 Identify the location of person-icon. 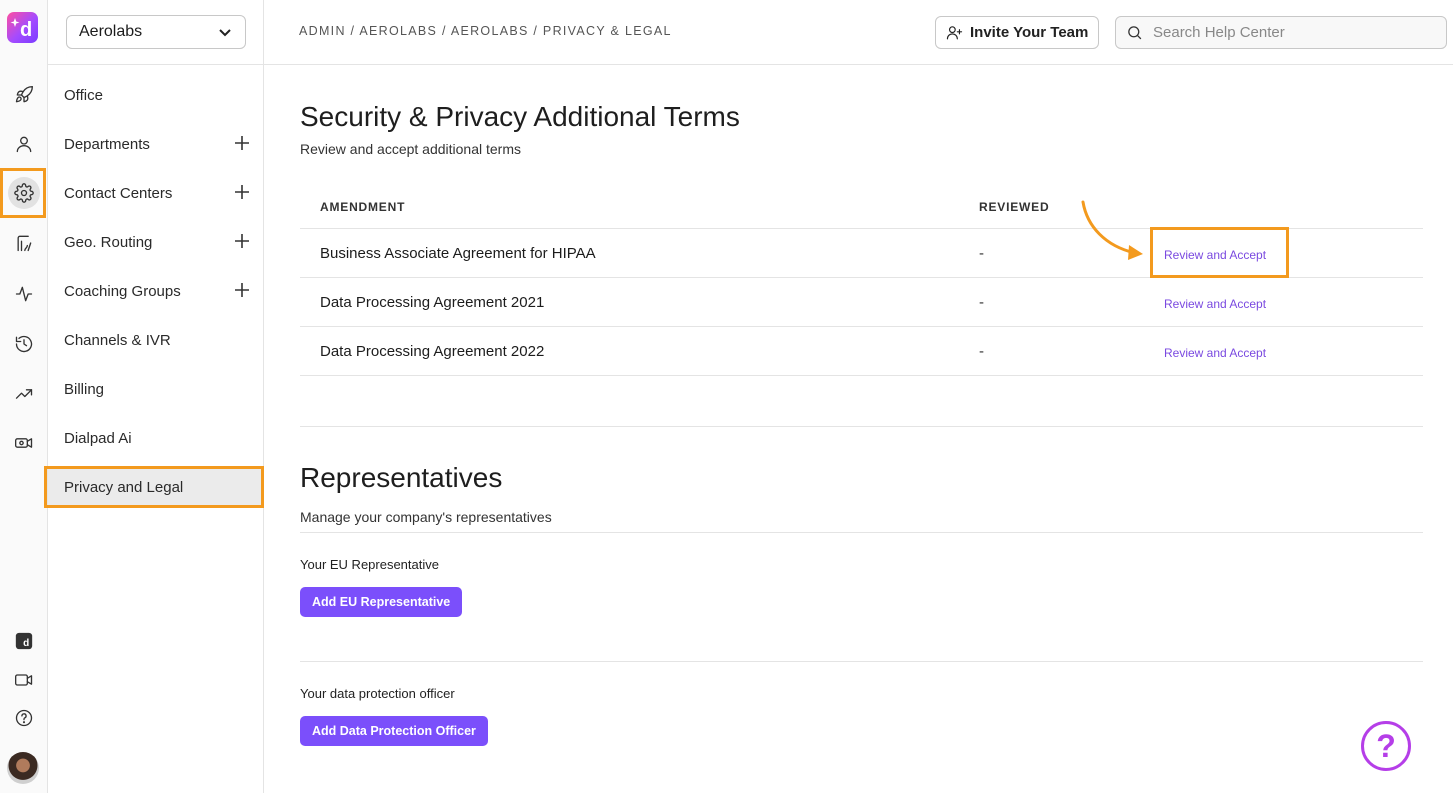
(24, 144).